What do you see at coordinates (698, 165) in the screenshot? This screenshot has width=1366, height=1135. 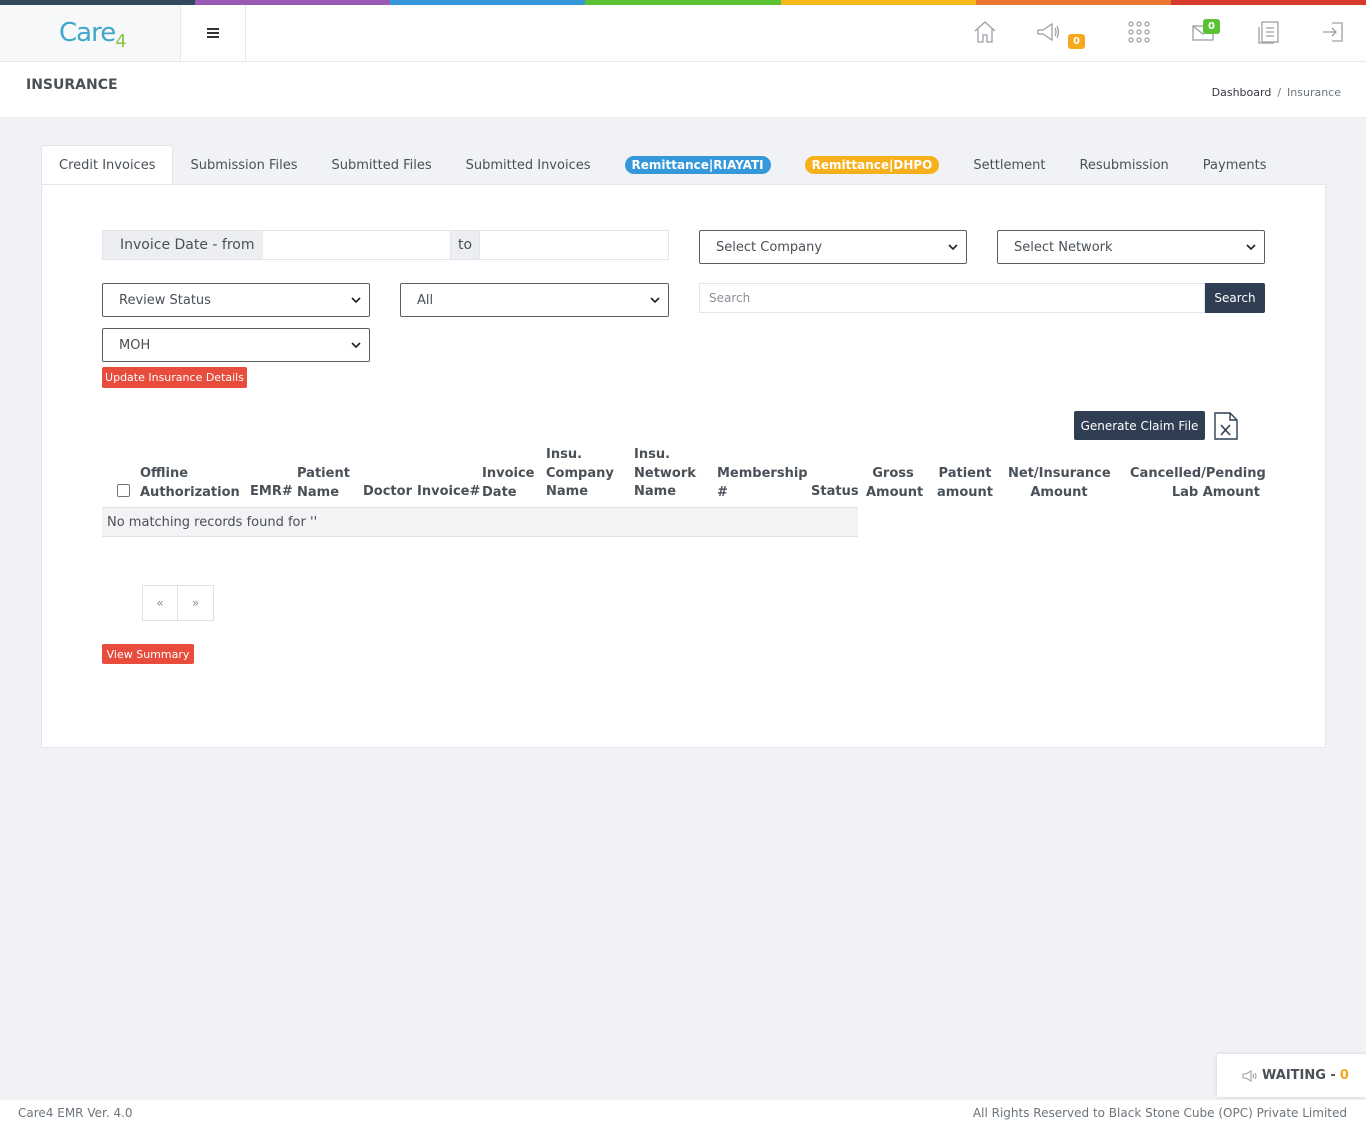 I see `tab-remittance-riayati: Remittance|RIAYATI` at bounding box center [698, 165].